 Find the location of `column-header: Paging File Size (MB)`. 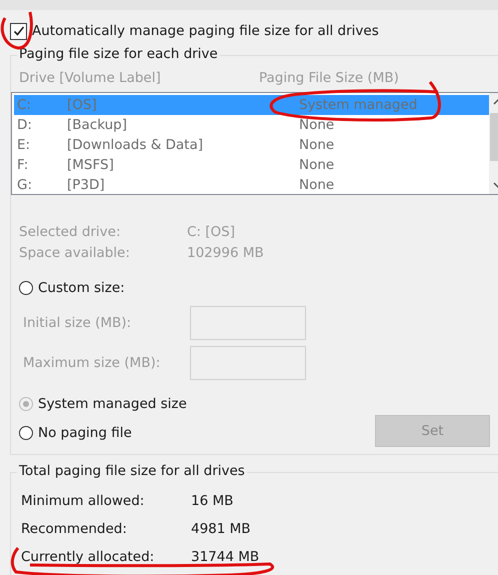

column-header: Paging File Size (MB) is located at coordinates (329, 78).